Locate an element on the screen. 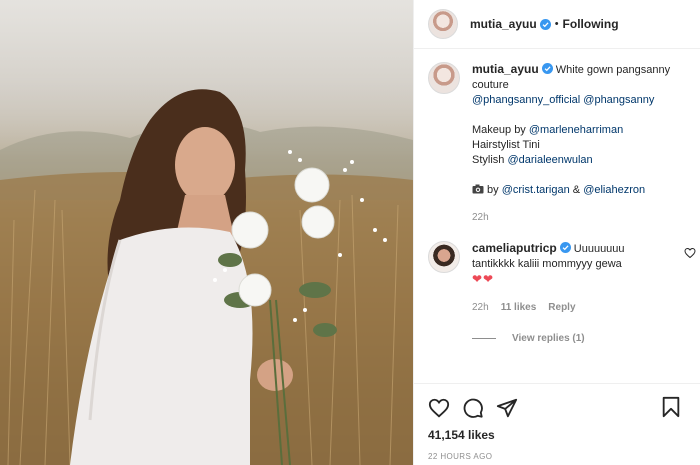 Image resolution: width=700 pixels, height=465 pixels. likes-count: 41,154 likes is located at coordinates (557, 435).